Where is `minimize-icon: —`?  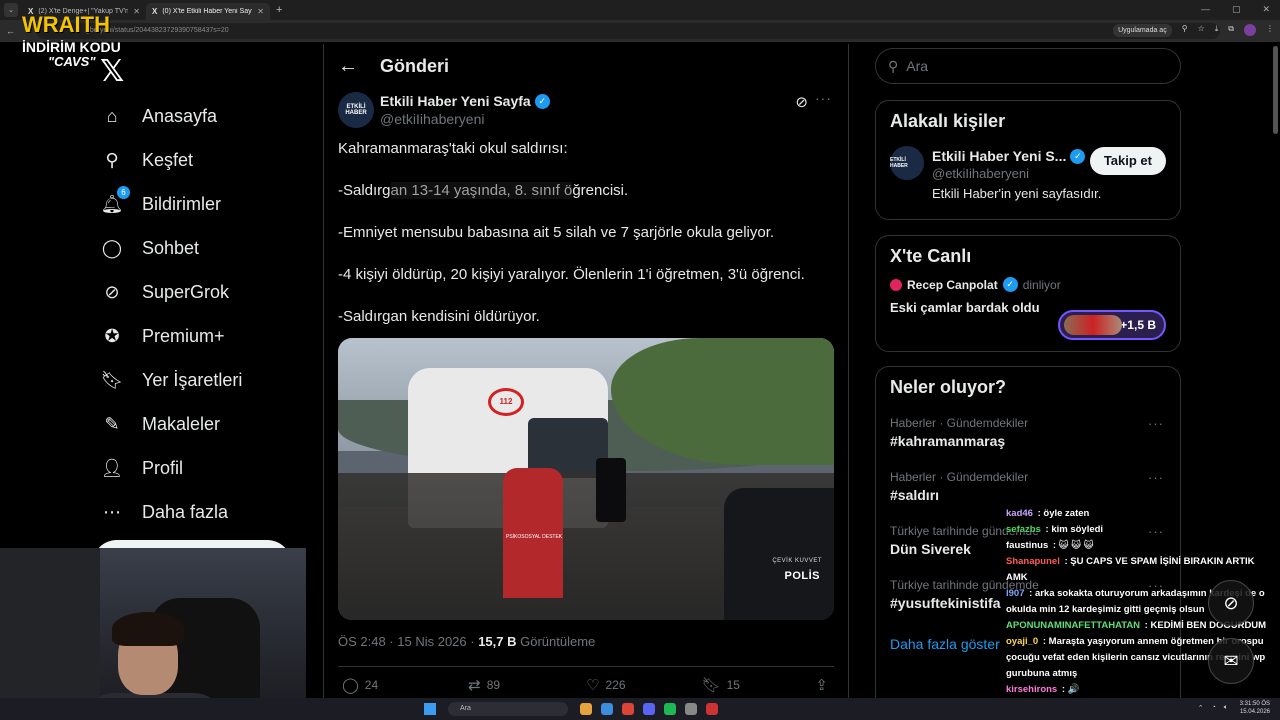
minimize-icon: — is located at coordinates (1205, 9).